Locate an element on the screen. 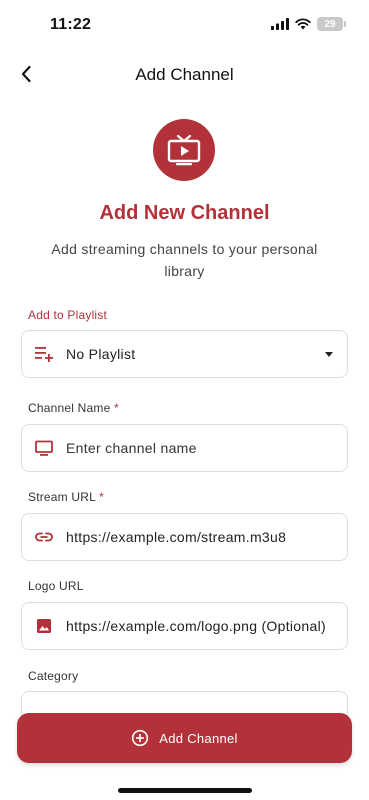 This screenshot has height=800, width=369. stream-url-field: https://example.com/stream.m3u8 is located at coordinates (184, 537).